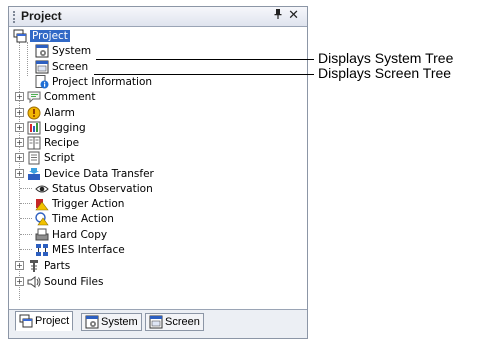 The width and height of the screenshot is (504, 340). Describe the element at coordinates (34, 112) in the screenshot. I see `alarm-icon` at that location.